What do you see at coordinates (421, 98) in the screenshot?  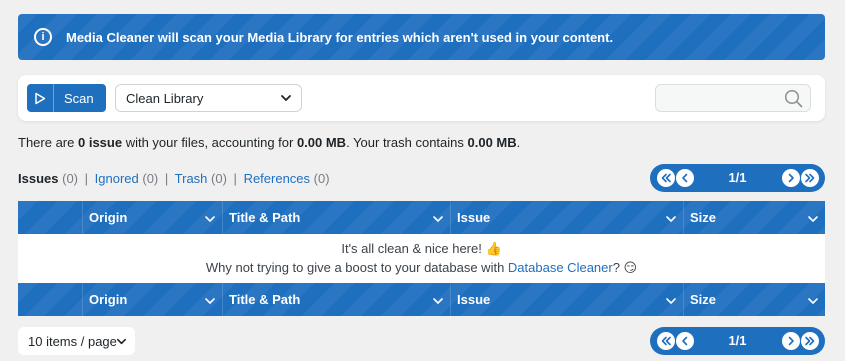 I see `toolbar: Scan Clean Library` at bounding box center [421, 98].